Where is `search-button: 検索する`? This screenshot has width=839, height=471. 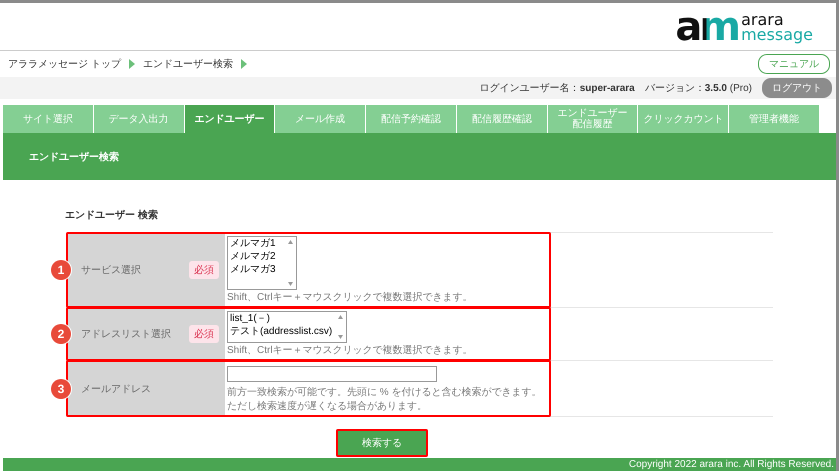 search-button: 検索する is located at coordinates (382, 443).